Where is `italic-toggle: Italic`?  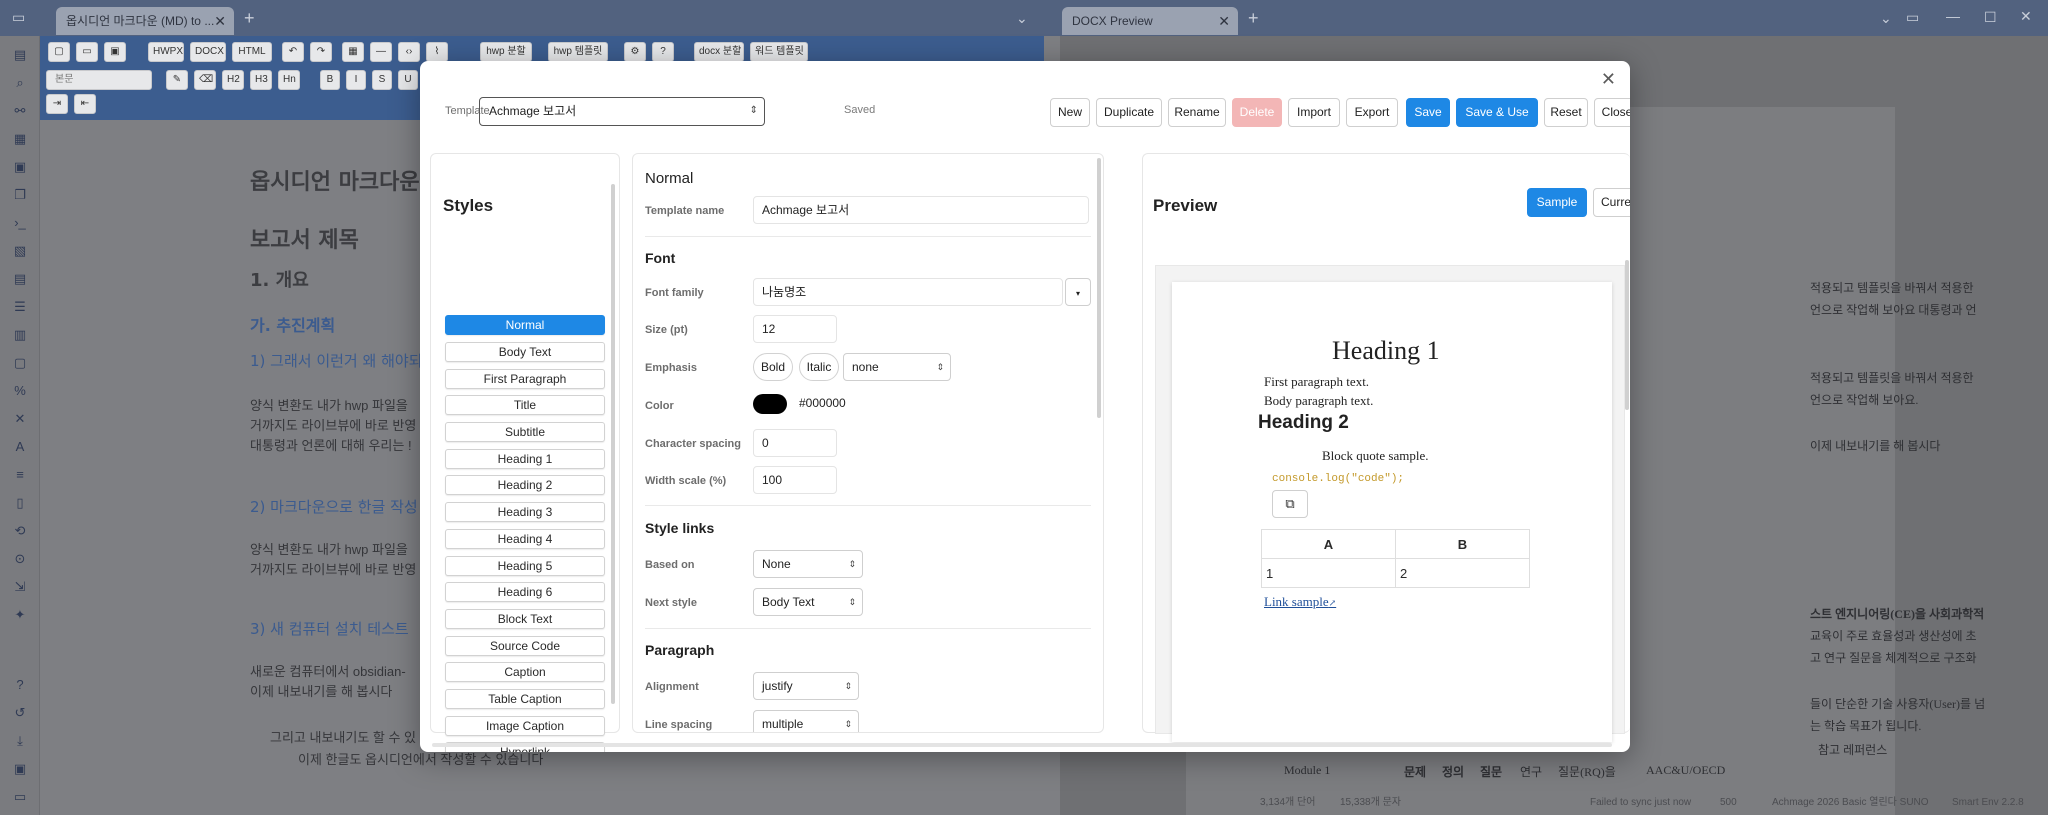 italic-toggle: Italic is located at coordinates (819, 367).